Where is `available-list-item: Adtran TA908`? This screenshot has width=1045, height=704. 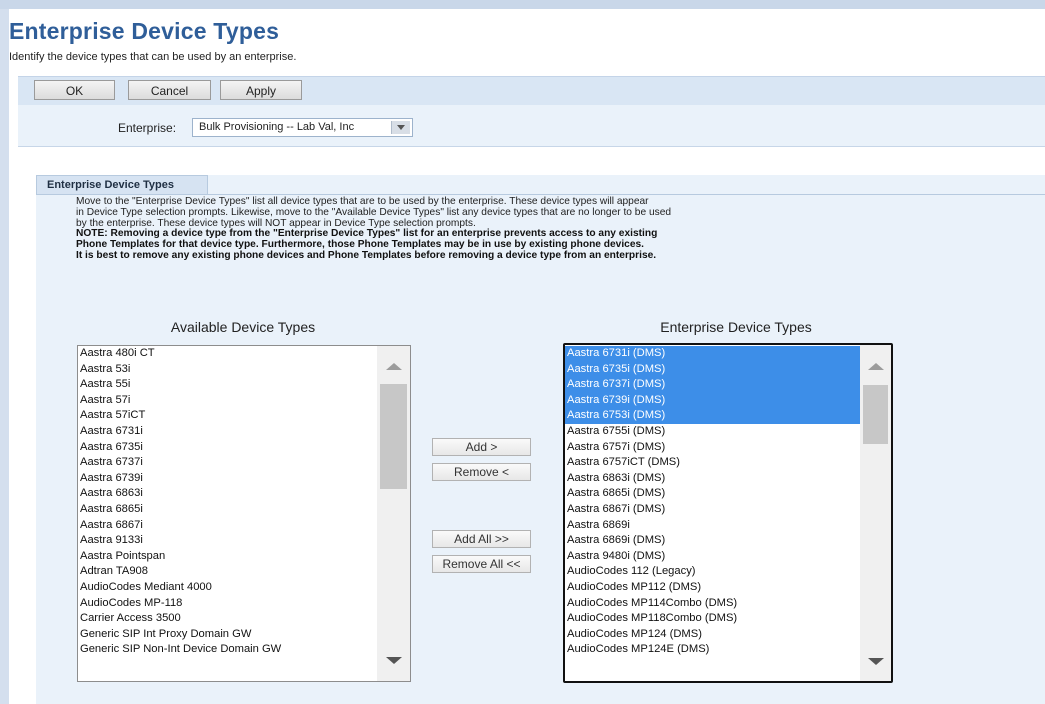
available-list-item: Adtran TA908 is located at coordinates (244, 572).